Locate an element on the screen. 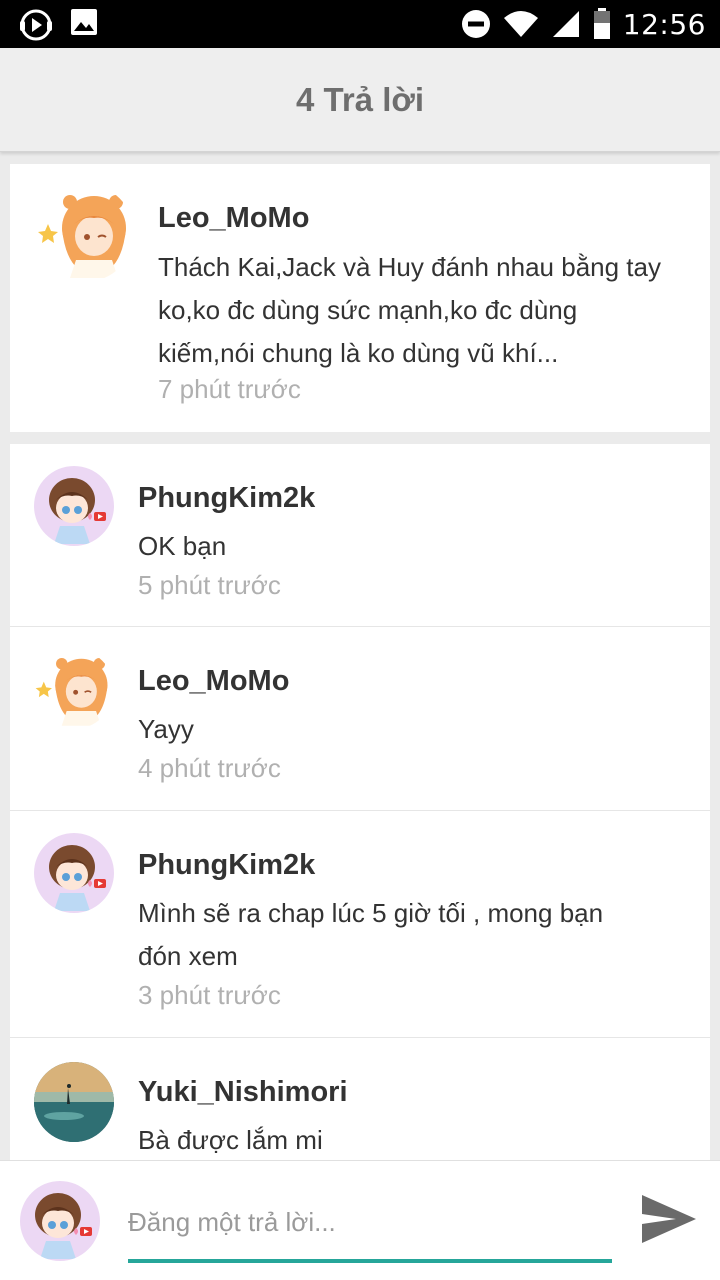 The width and height of the screenshot is (720, 1280). image-icon is located at coordinates (84, 22).